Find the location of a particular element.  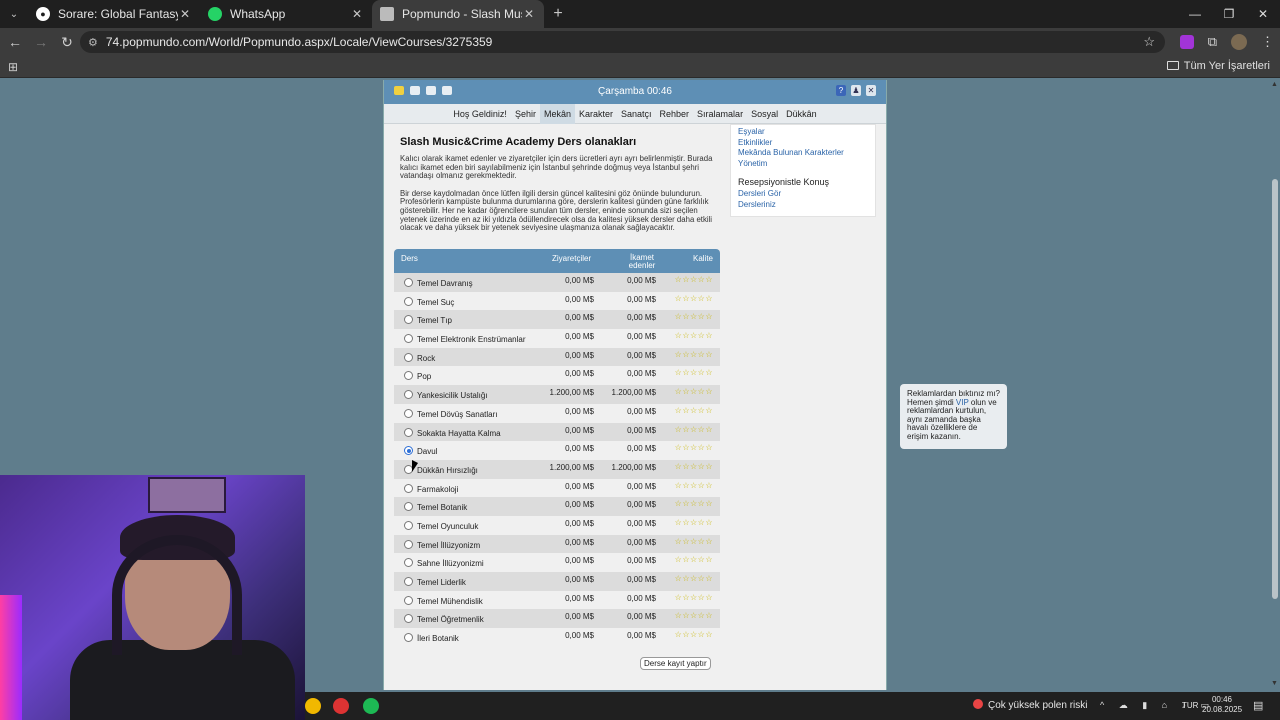

table-row: Rock 0,00 M$ 0,00 M$ ☆☆☆☆☆ is located at coordinates (557, 357).